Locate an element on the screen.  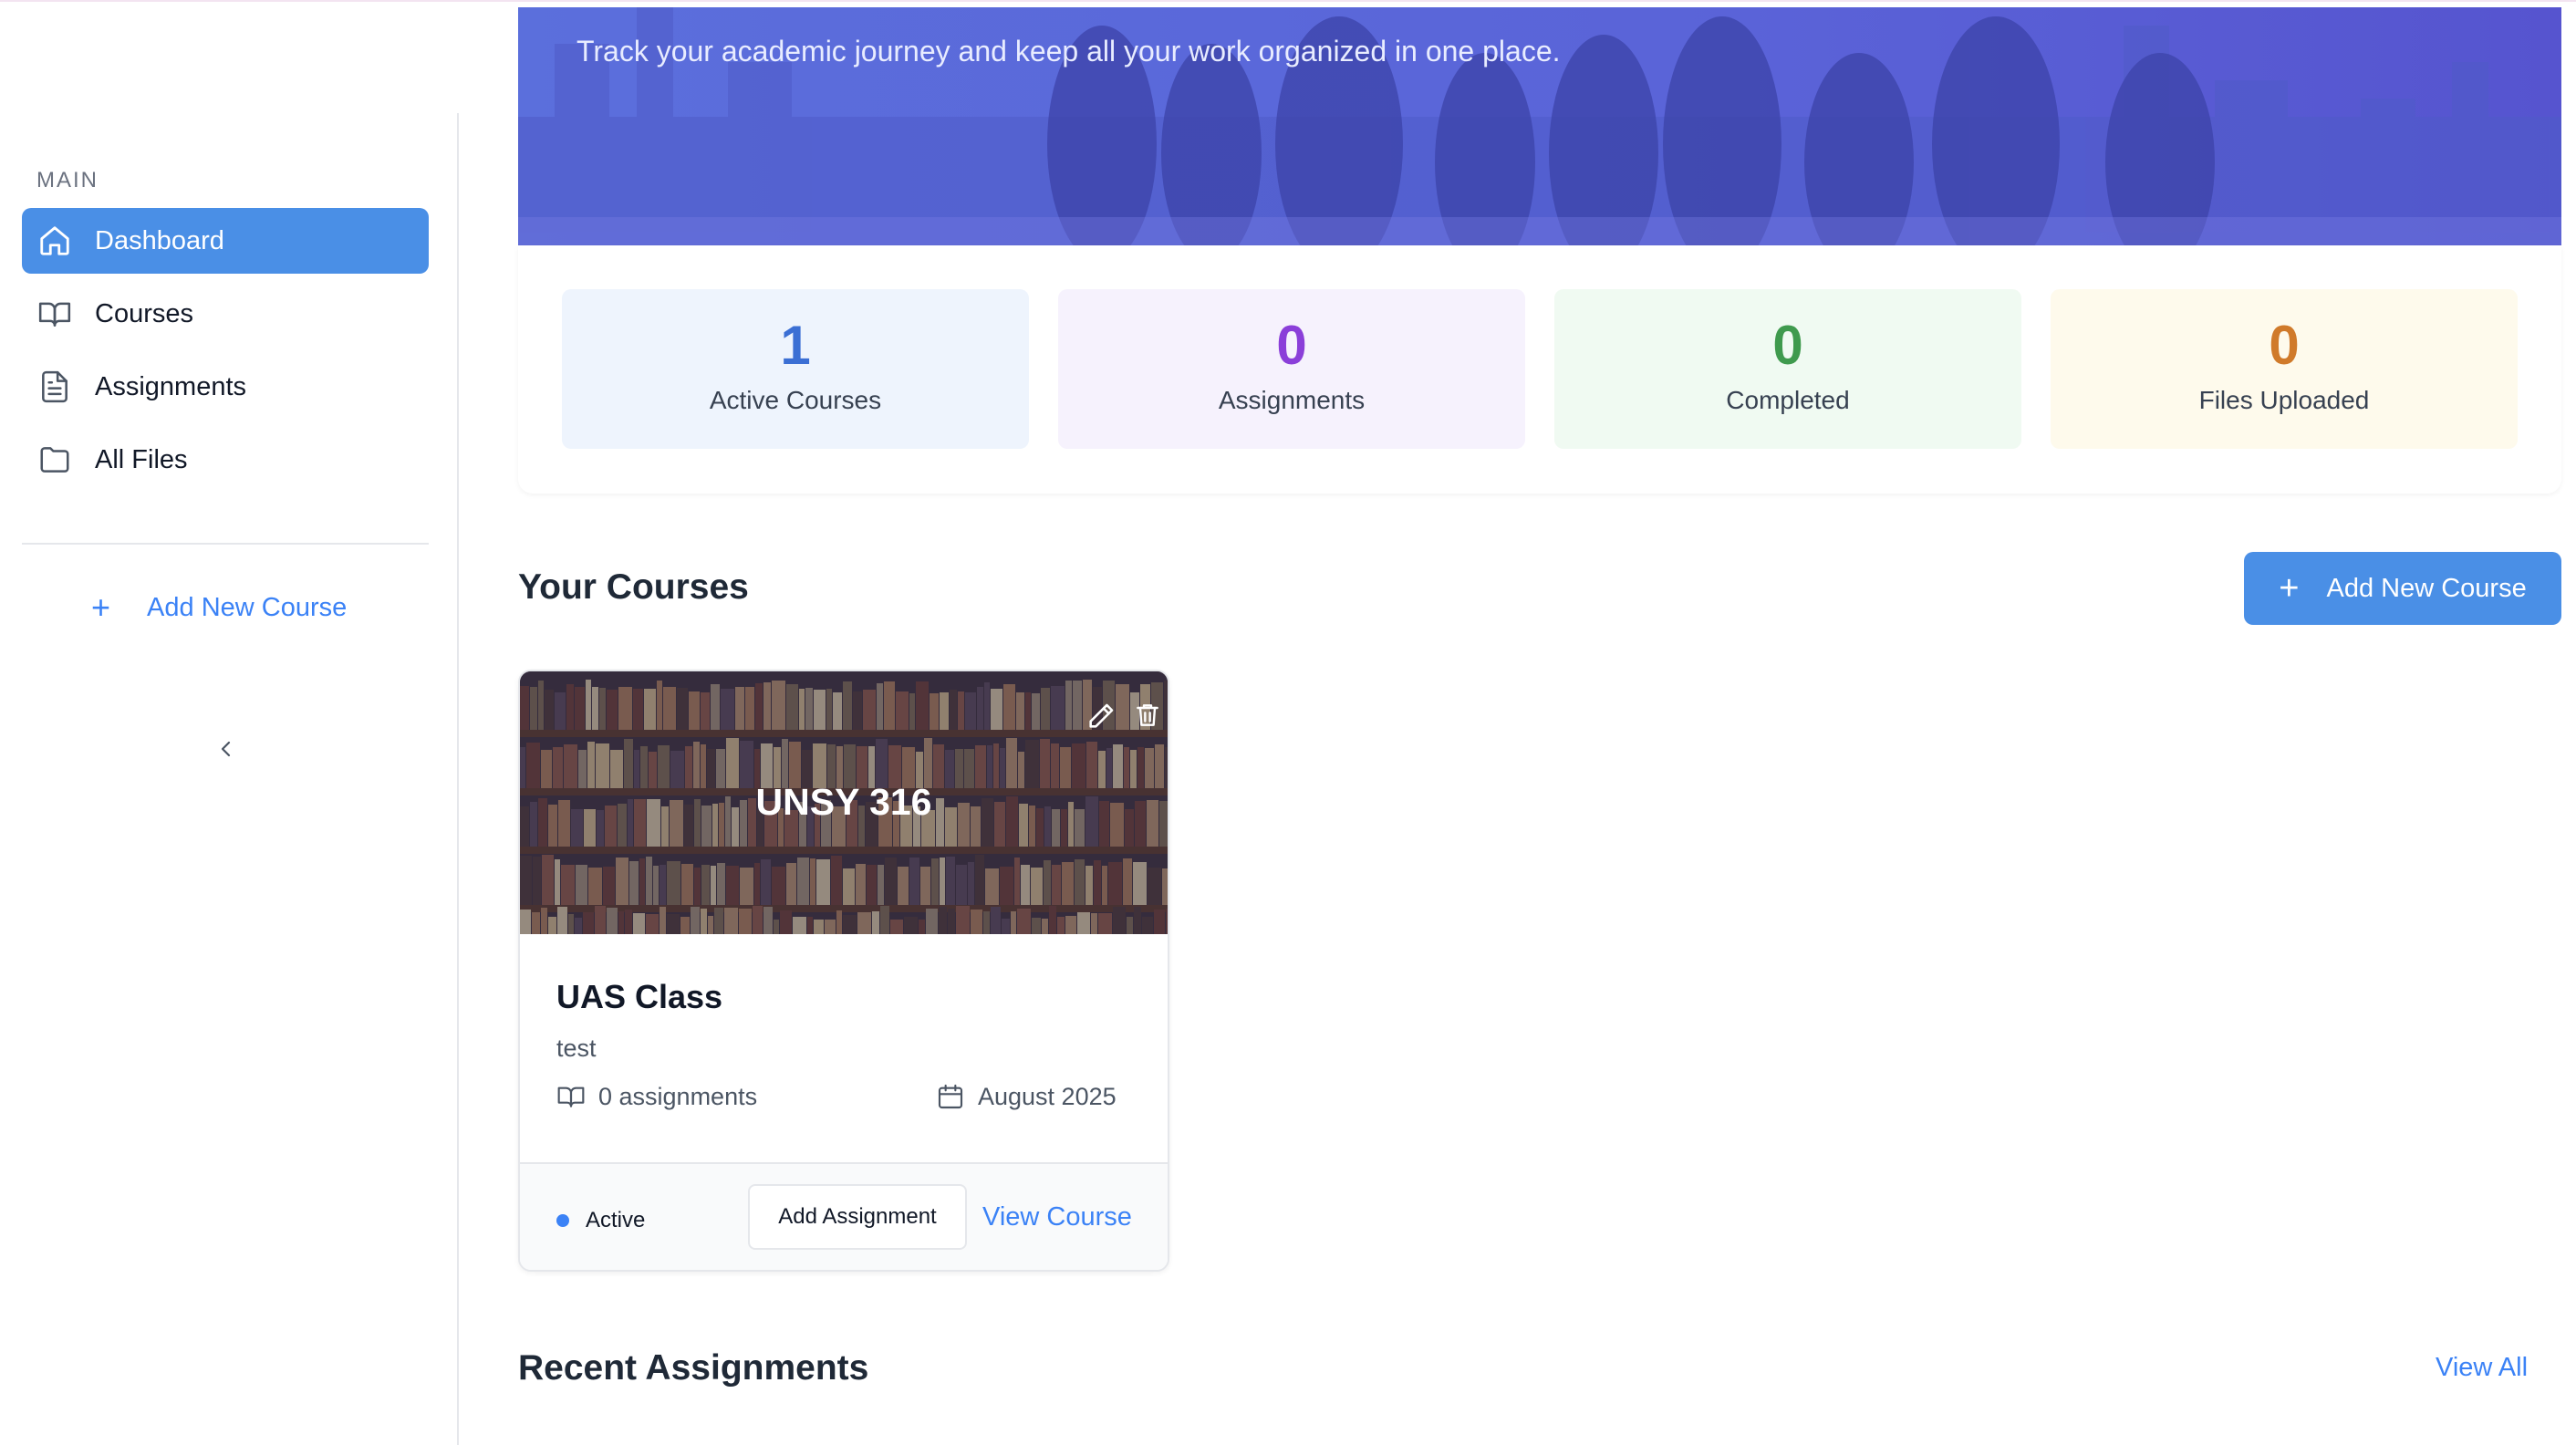
stat-card-active-courses: 1 Active Courses is located at coordinates (796, 369).